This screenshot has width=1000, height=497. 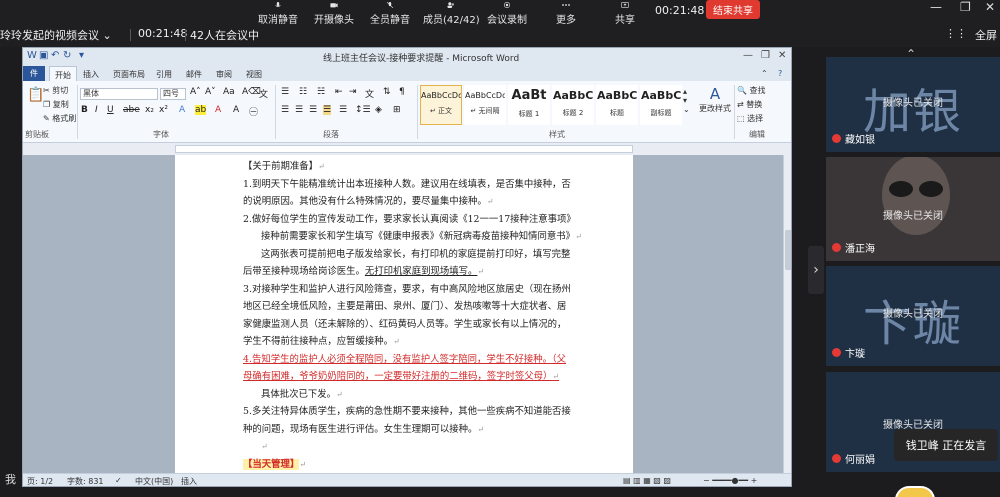 I want to click on justify-icon: ☰, so click(x=327, y=110).